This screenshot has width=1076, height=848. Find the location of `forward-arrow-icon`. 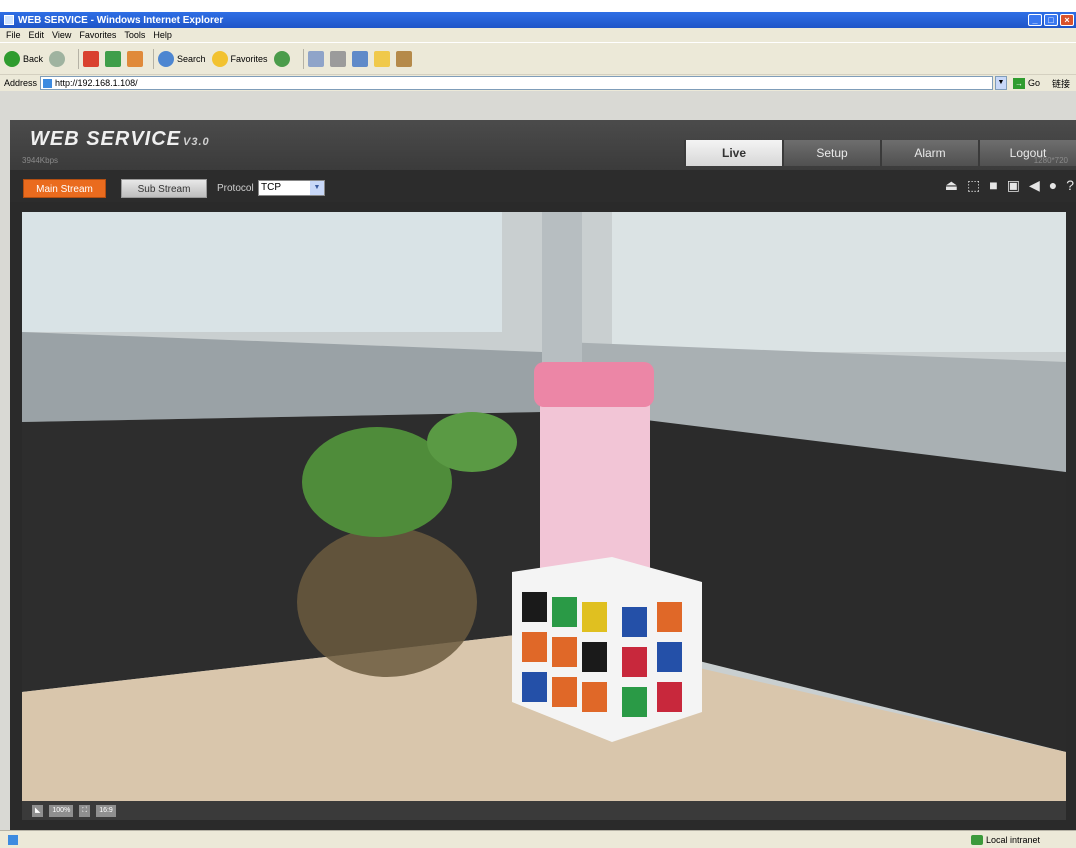

forward-arrow-icon is located at coordinates (57, 58).